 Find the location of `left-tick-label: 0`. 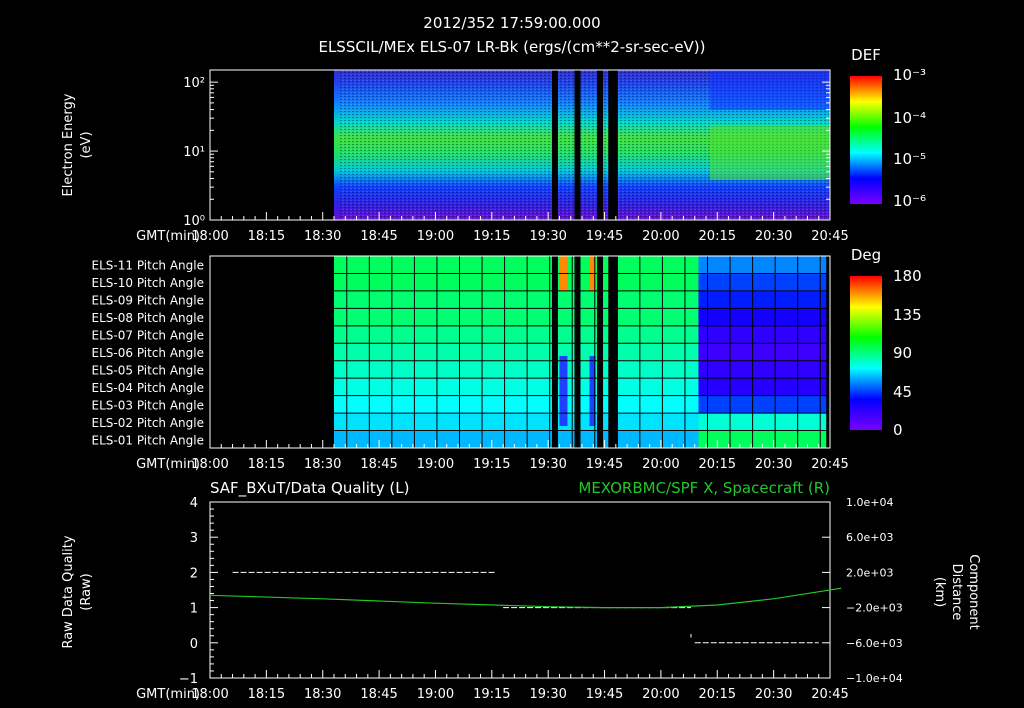

left-tick-label: 0 is located at coordinates (194, 644).